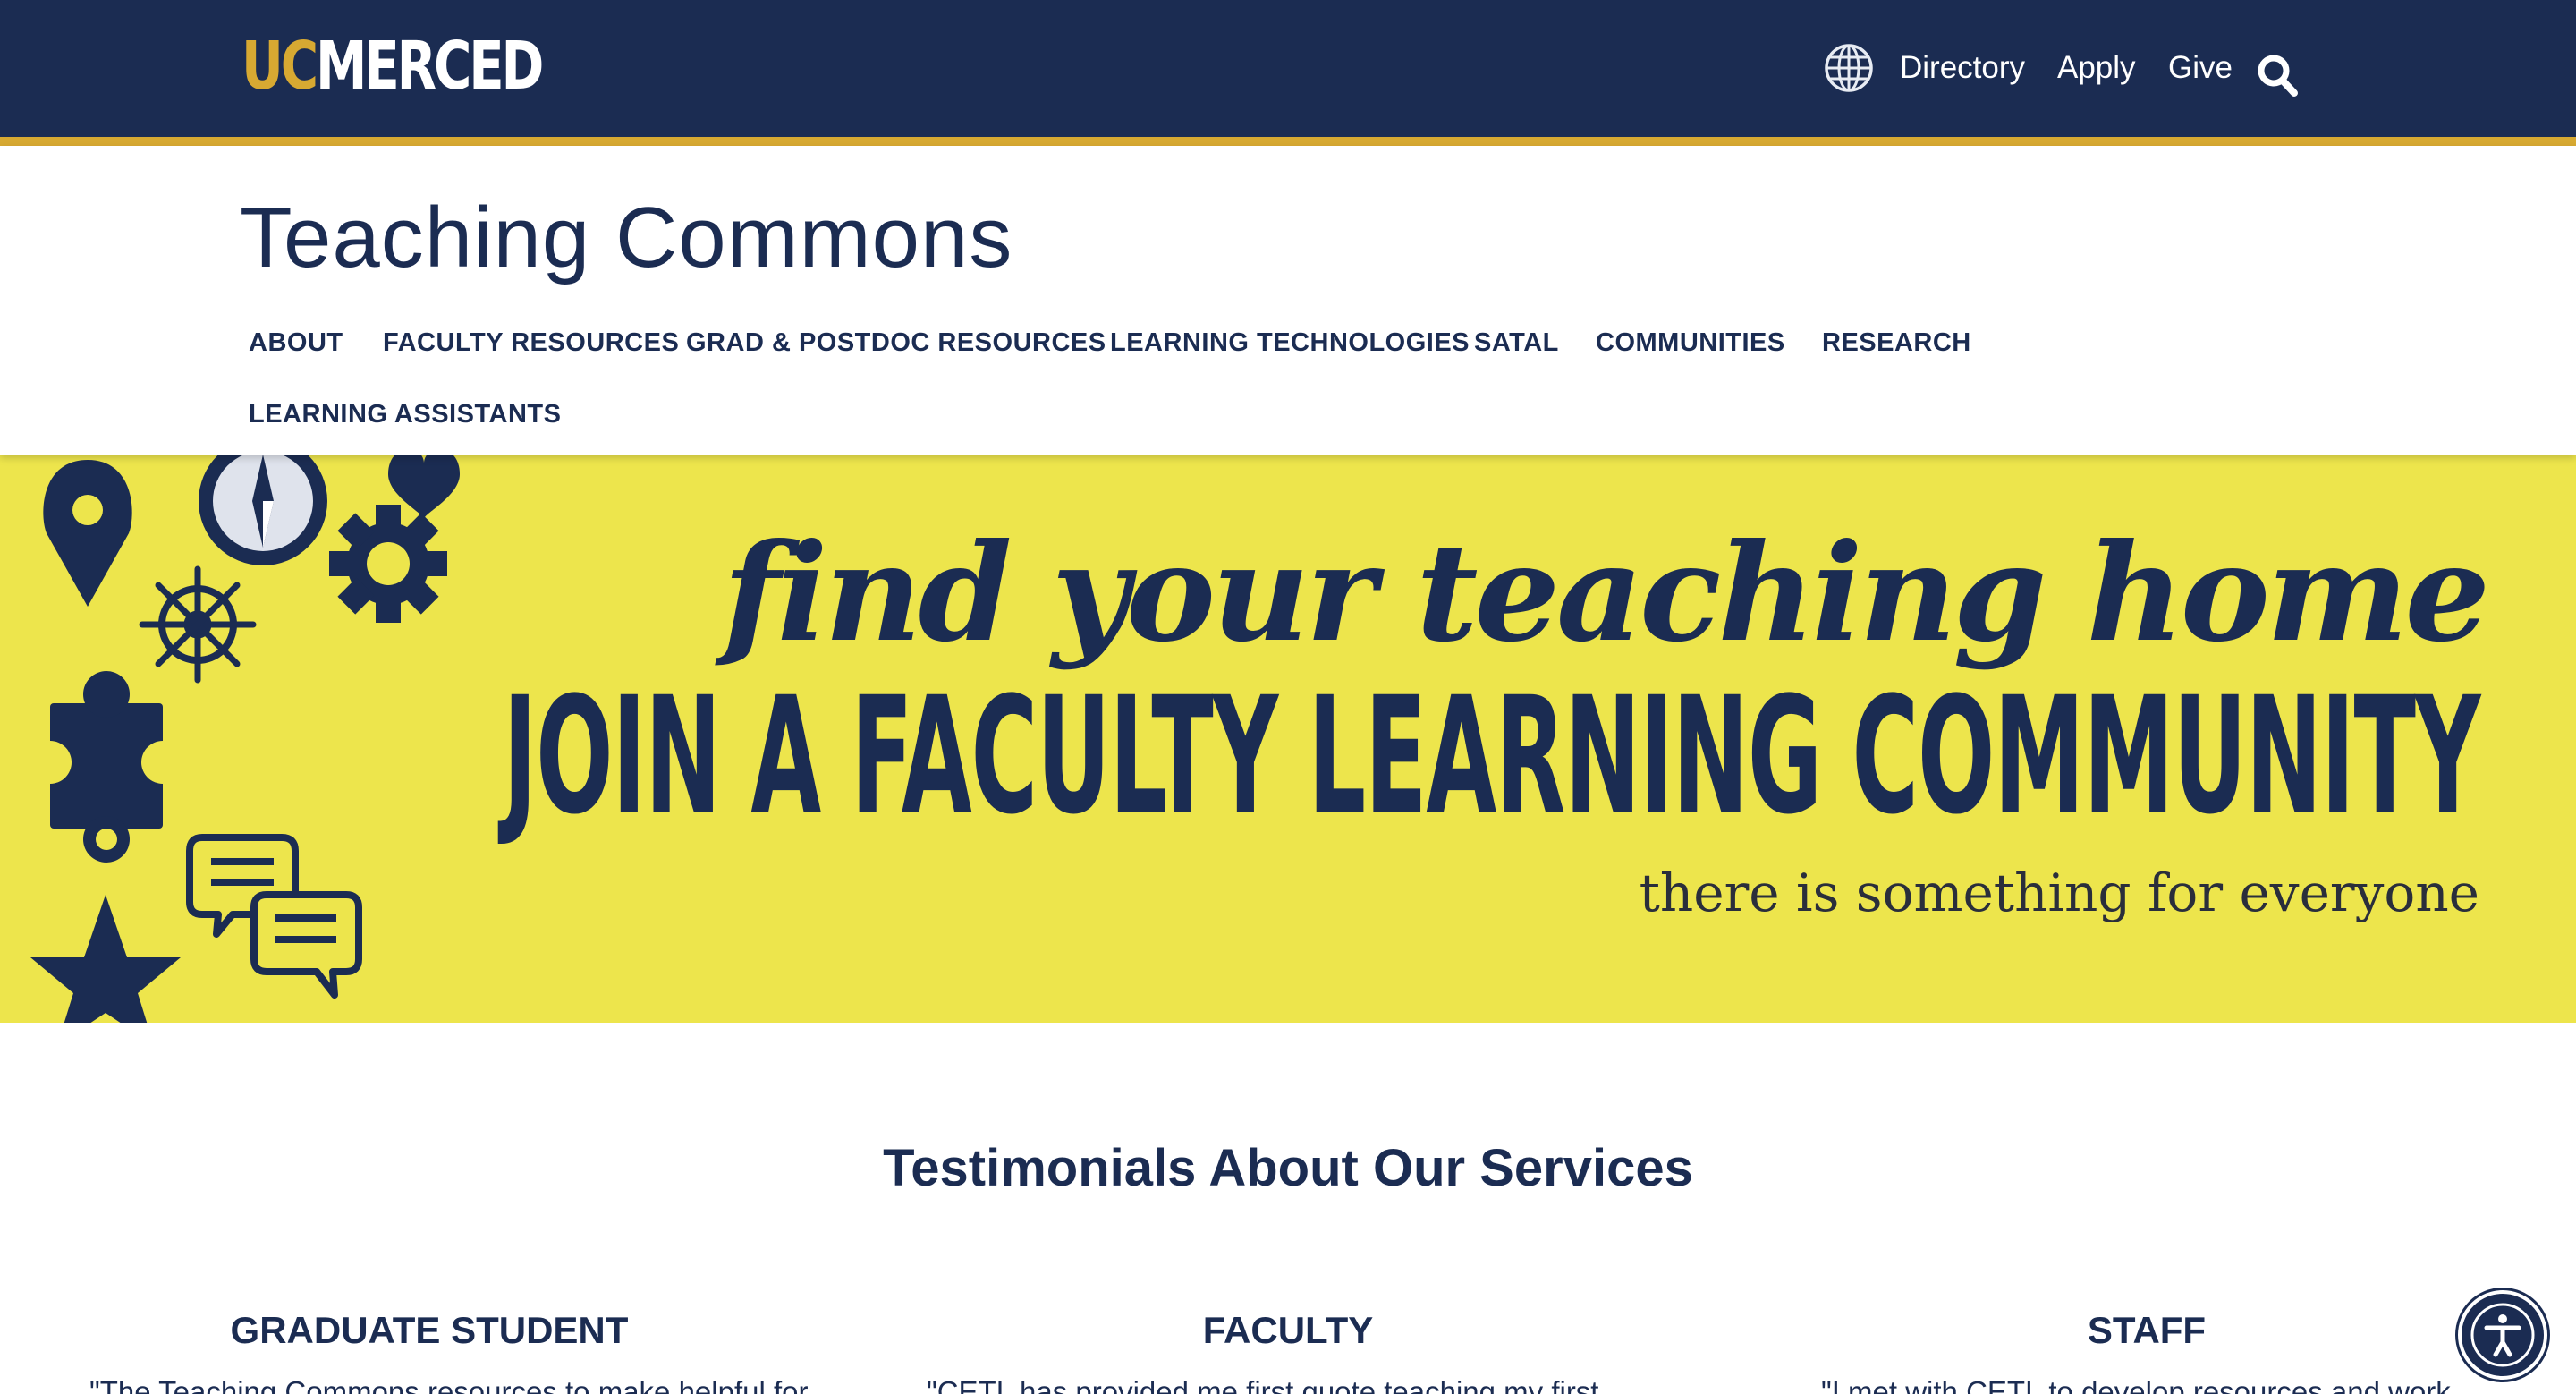 The image size is (2576, 1394). What do you see at coordinates (1288, 1330) in the screenshot?
I see `faculty-heading: FACULTY` at bounding box center [1288, 1330].